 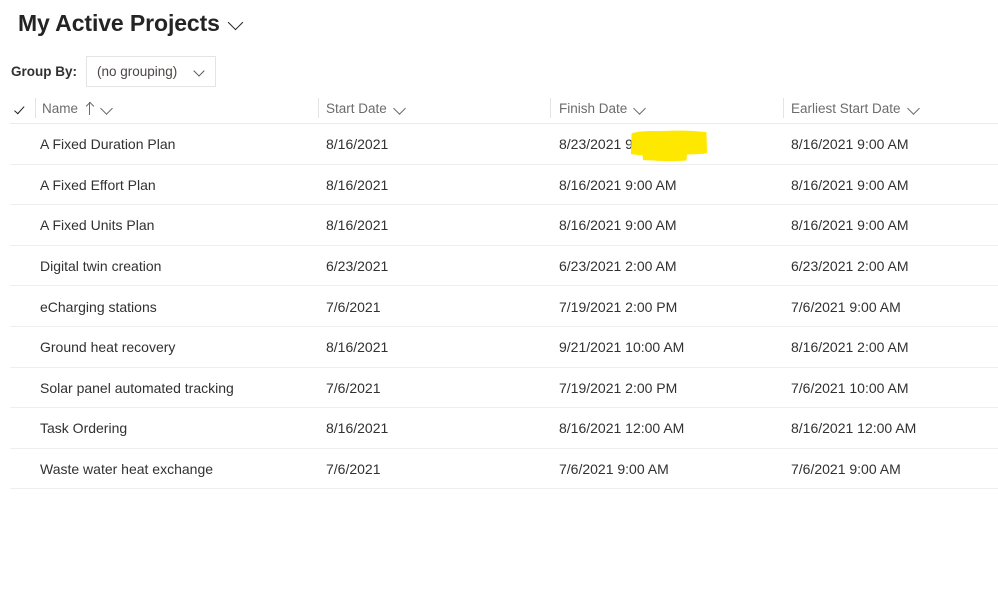 What do you see at coordinates (98, 306) in the screenshot?
I see `cell-name: eCharging stations` at bounding box center [98, 306].